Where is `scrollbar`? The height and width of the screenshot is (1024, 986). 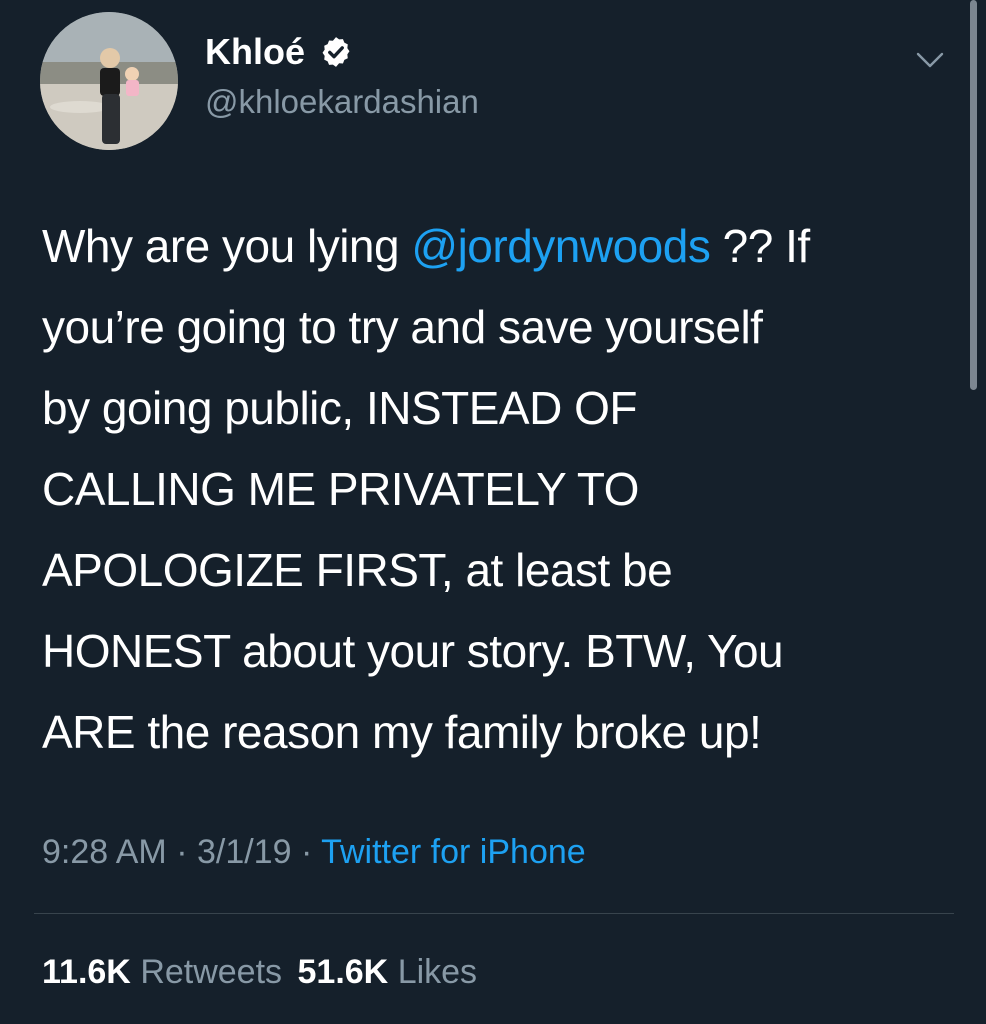 scrollbar is located at coordinates (973, 195).